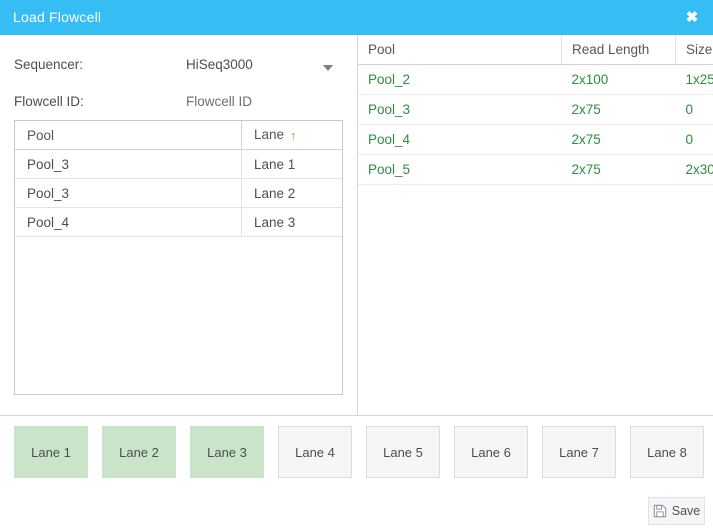  I want to click on lane-button-5: Lane 5, so click(403, 452).